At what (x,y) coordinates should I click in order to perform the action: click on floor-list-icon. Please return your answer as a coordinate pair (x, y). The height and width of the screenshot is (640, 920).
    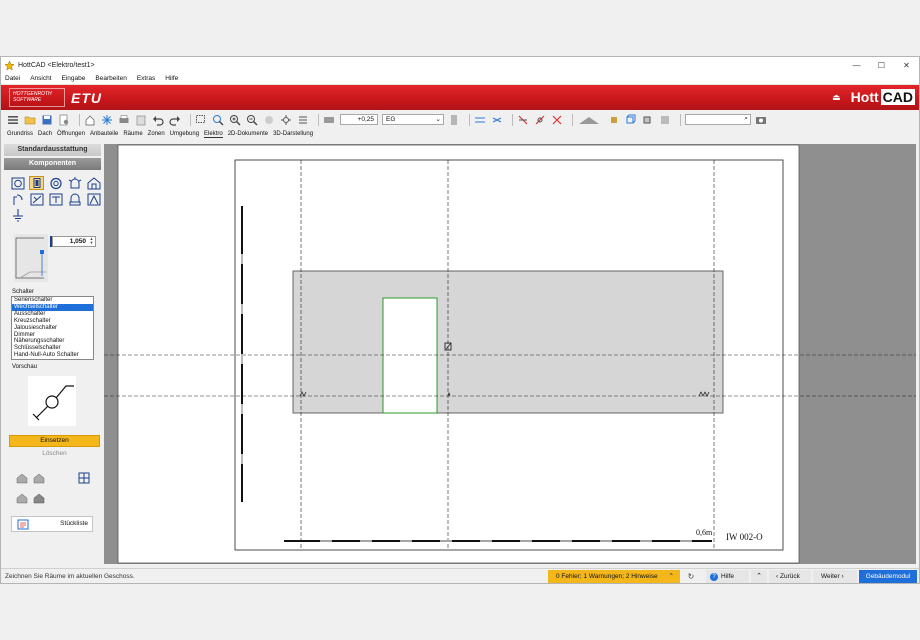
    Looking at the image, I should click on (454, 120).